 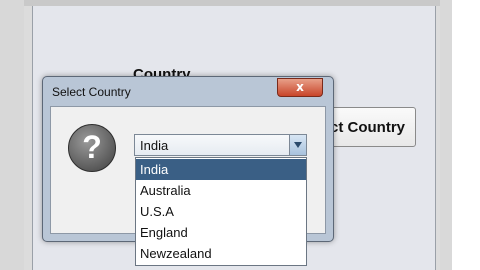 I want to click on close-button: x, so click(x=300, y=87).